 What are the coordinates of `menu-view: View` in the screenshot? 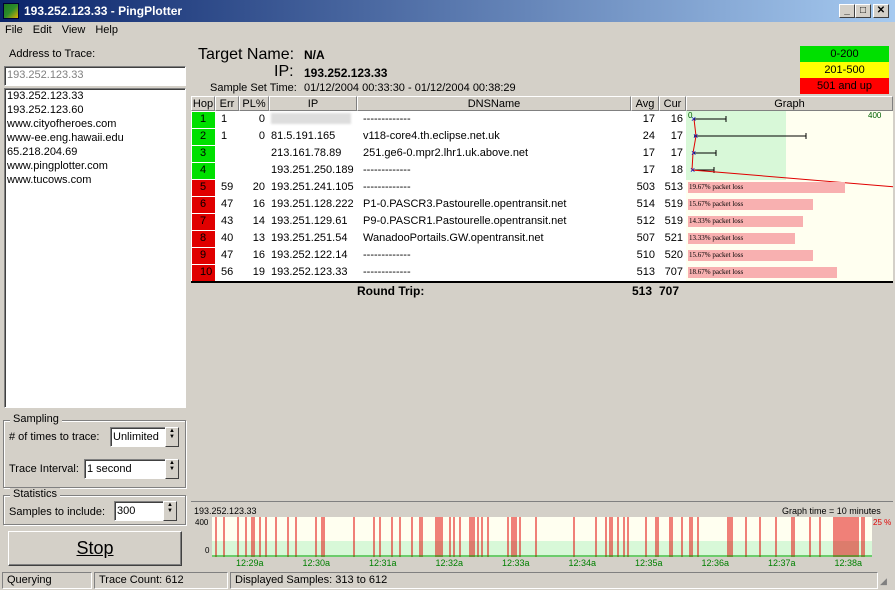 It's located at (74, 30).